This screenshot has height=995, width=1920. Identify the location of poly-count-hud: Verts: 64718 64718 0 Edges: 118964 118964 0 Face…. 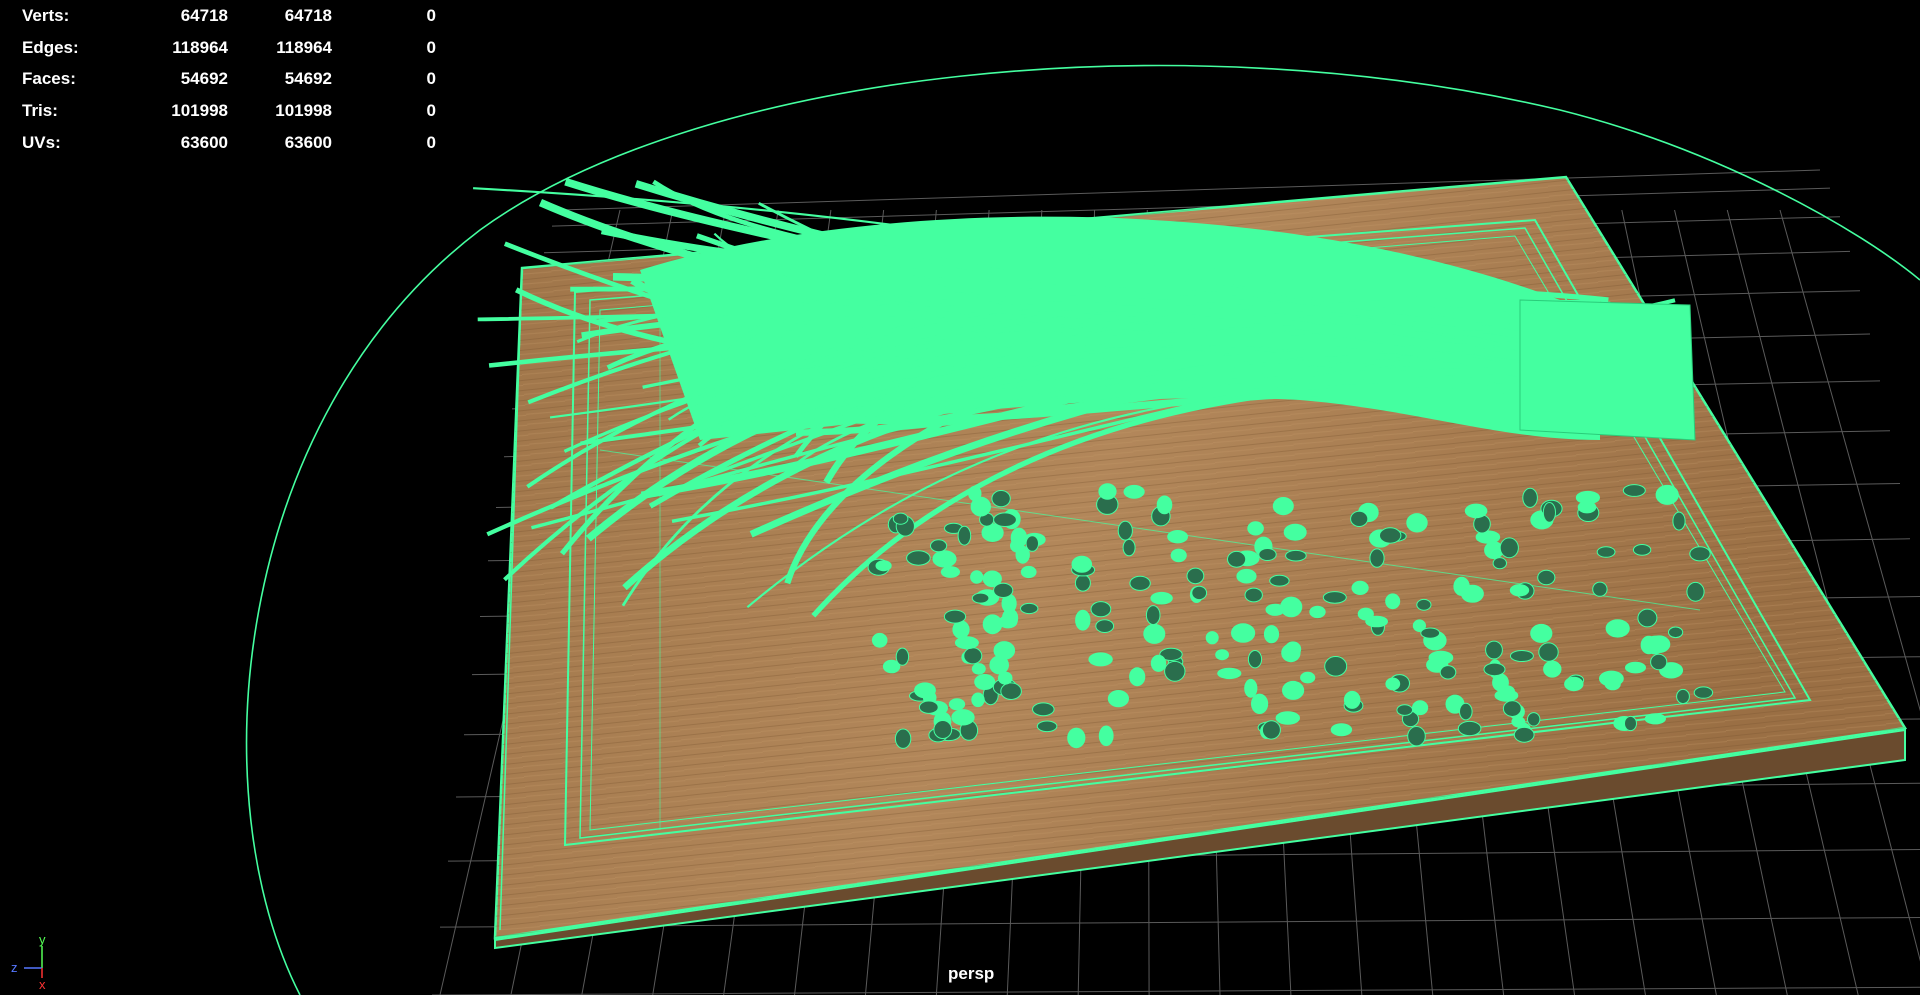
(229, 79).